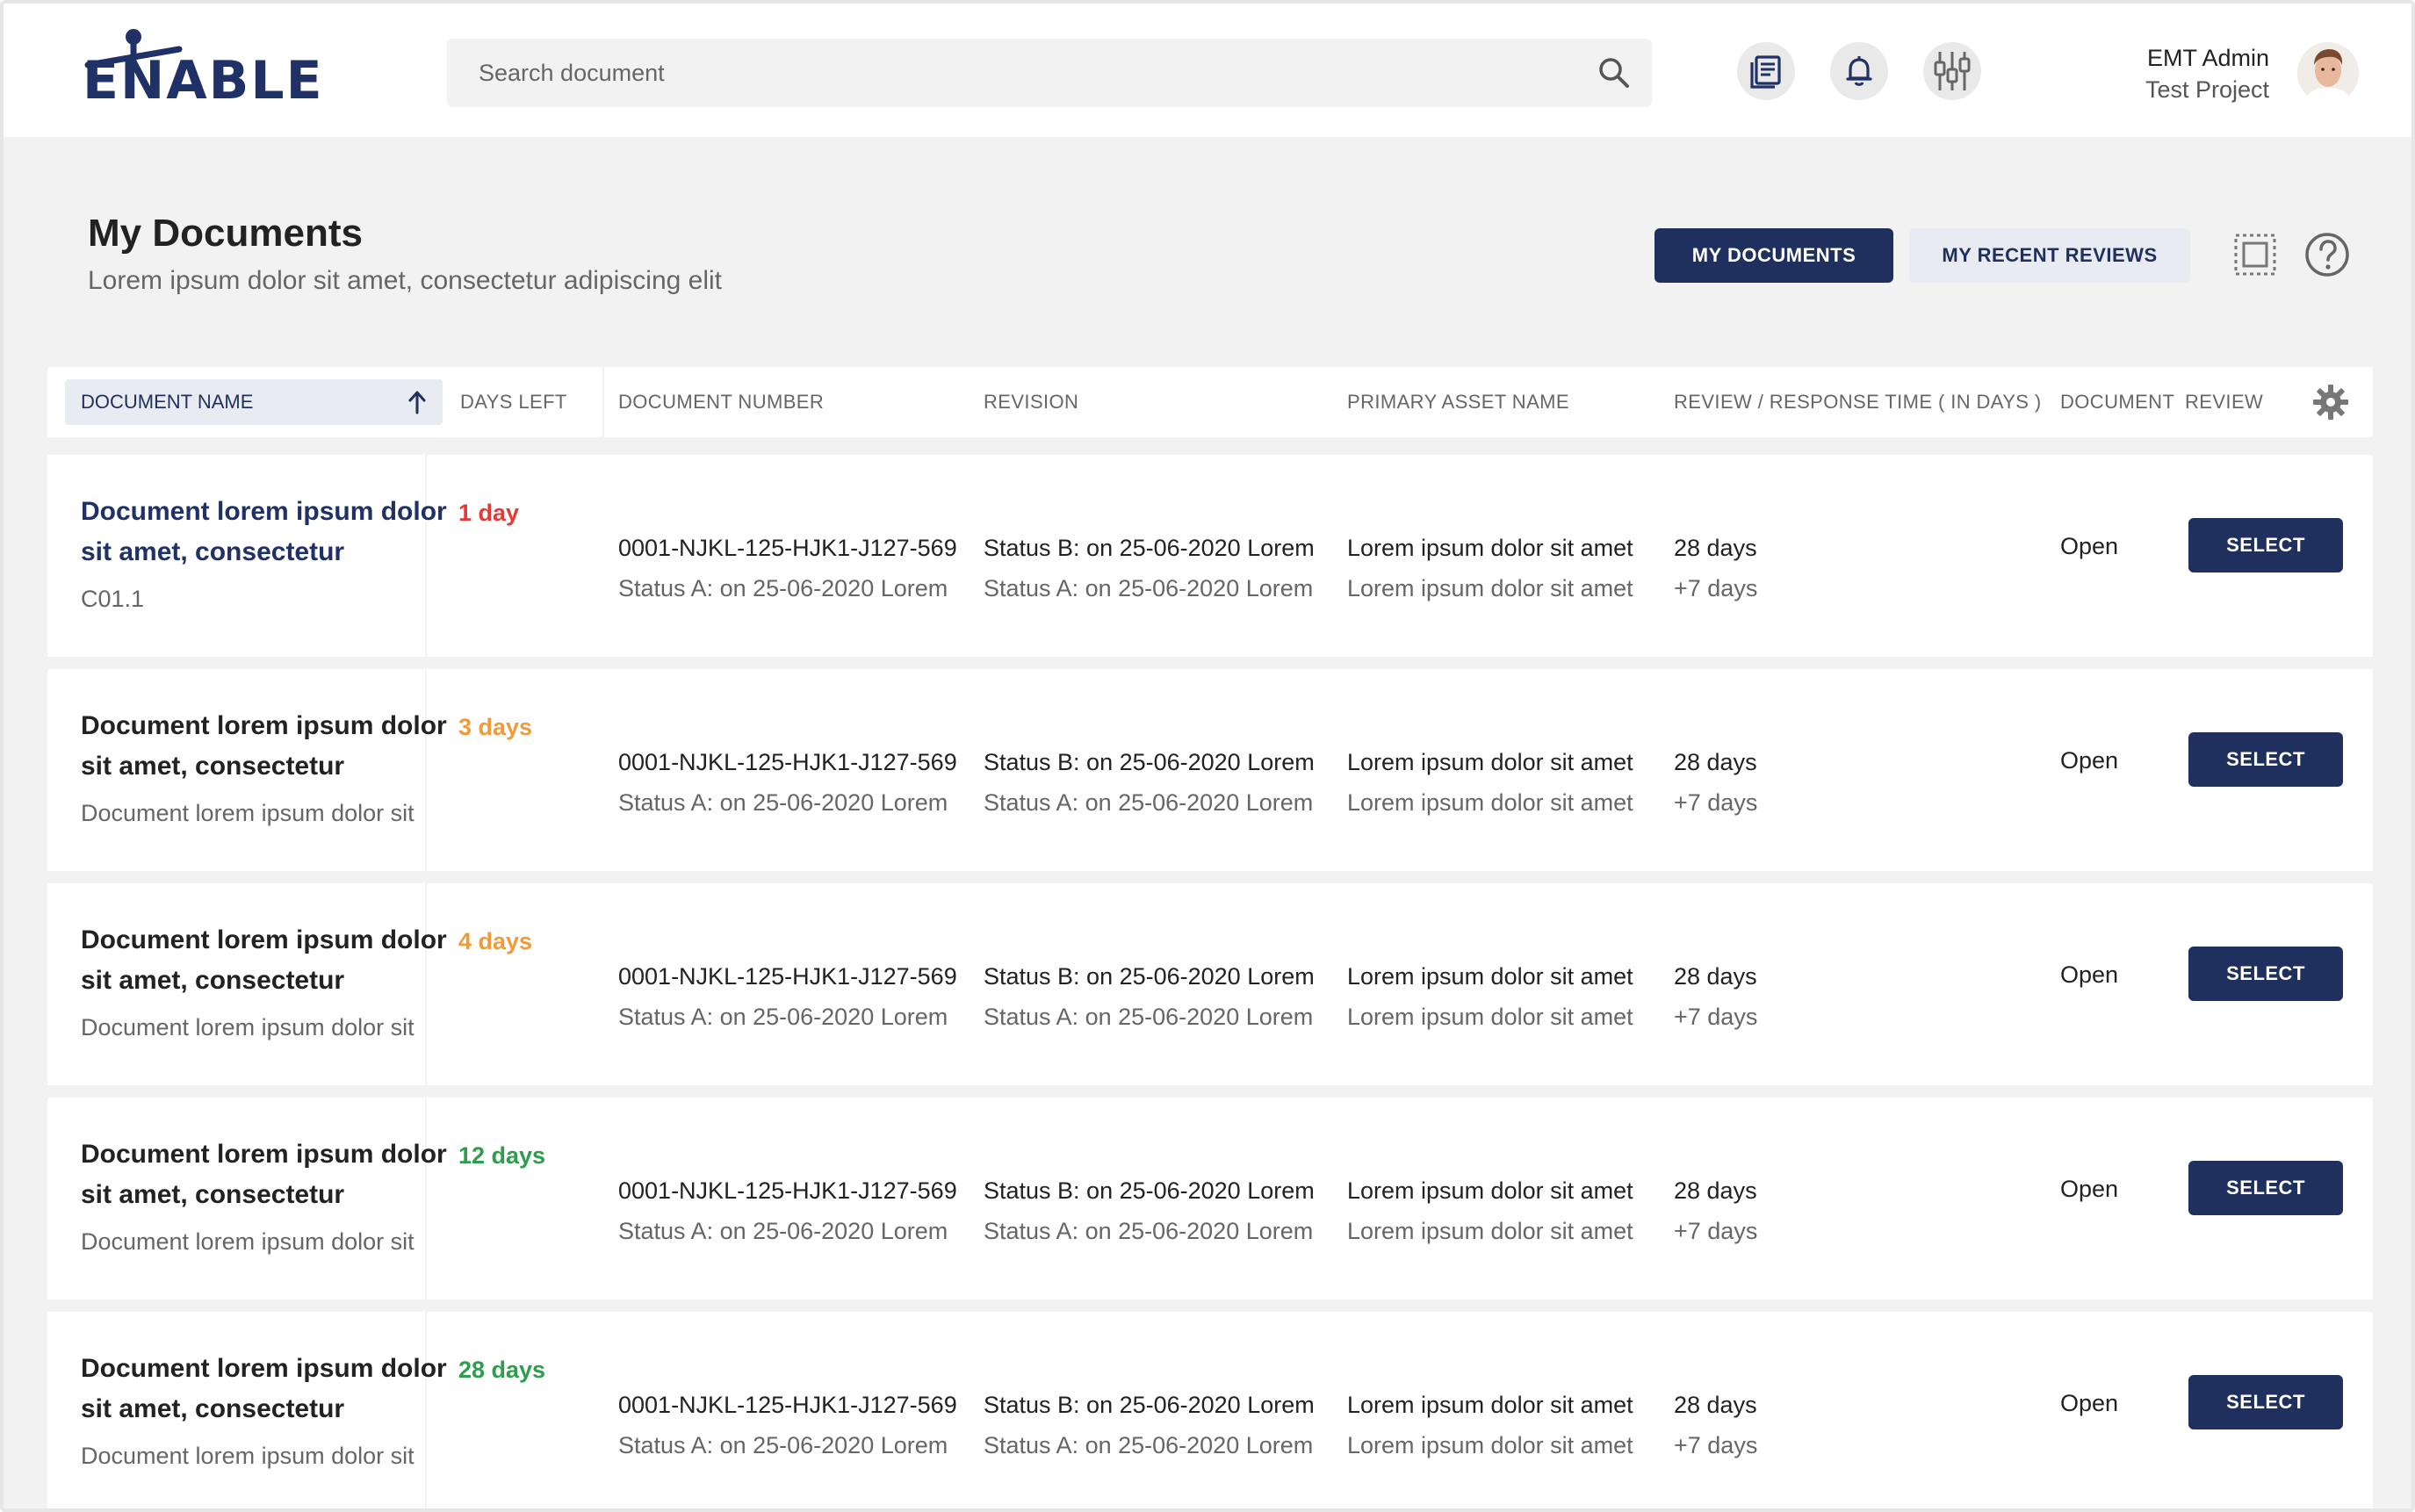 This screenshot has width=2415, height=1512. What do you see at coordinates (2330, 402) in the screenshot?
I see `gear-icon` at bounding box center [2330, 402].